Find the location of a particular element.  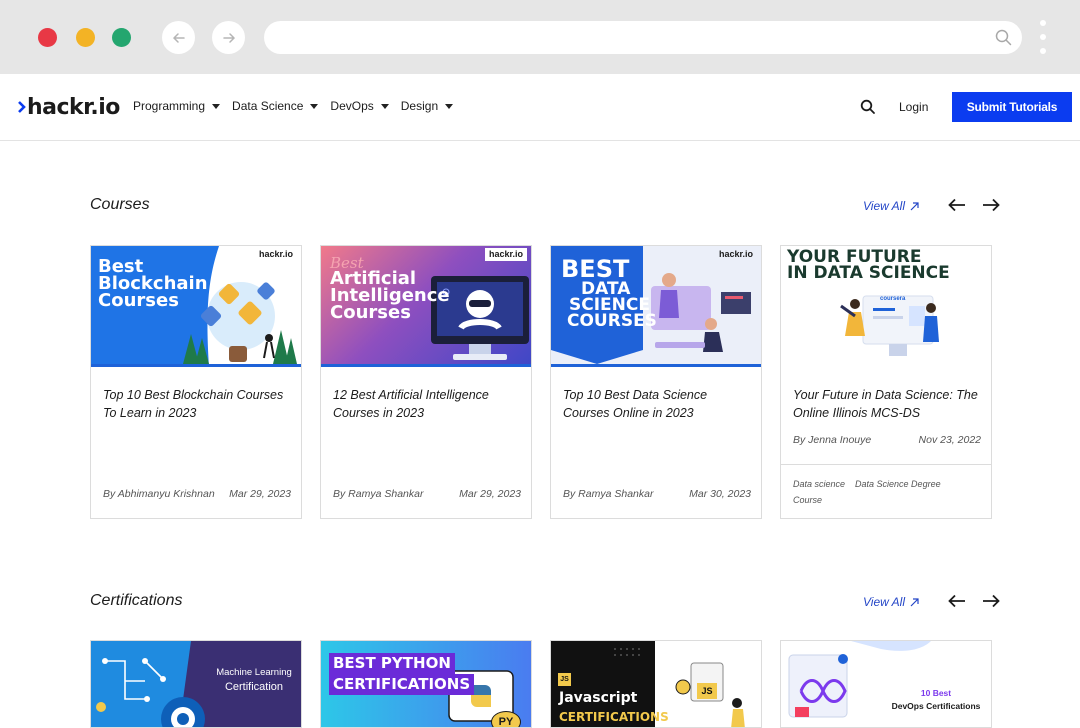

close-window-icon is located at coordinates (47, 37).